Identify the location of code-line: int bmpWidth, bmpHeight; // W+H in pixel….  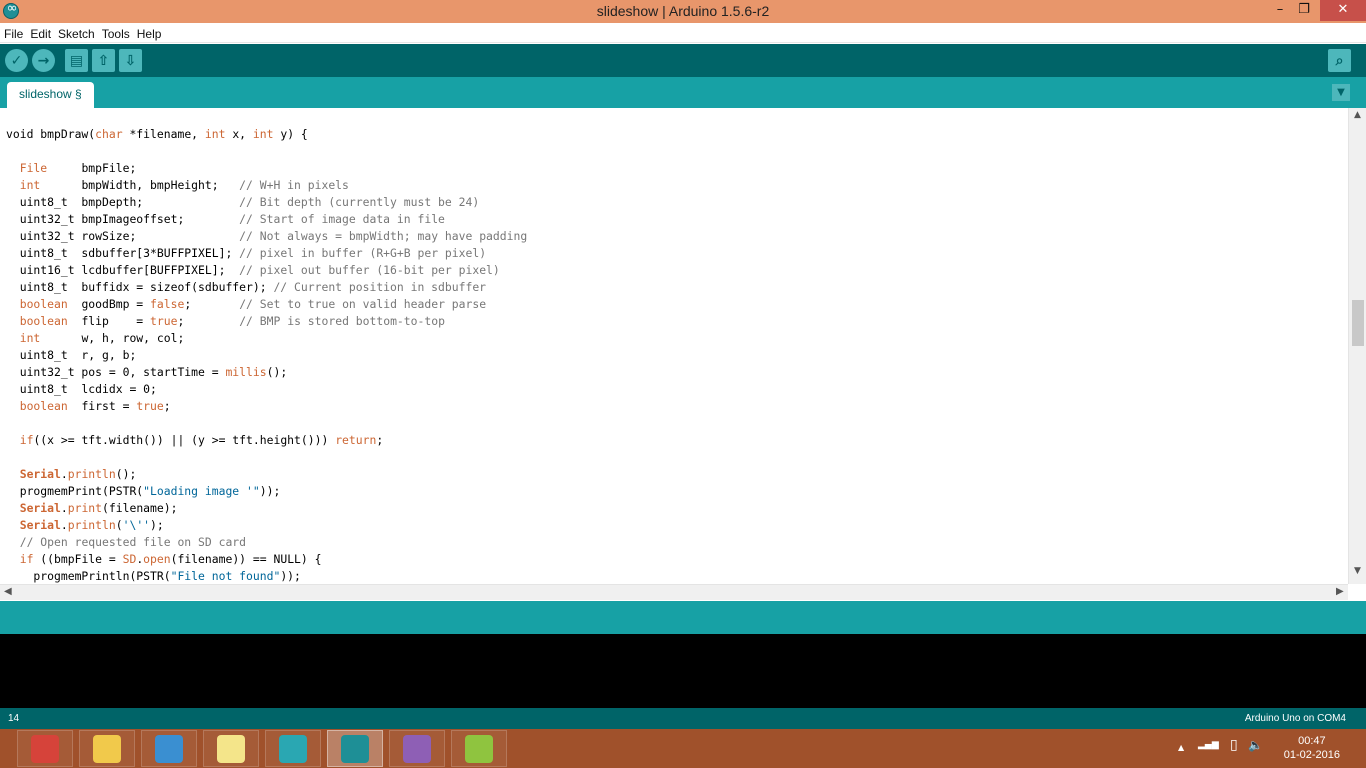
(266, 185).